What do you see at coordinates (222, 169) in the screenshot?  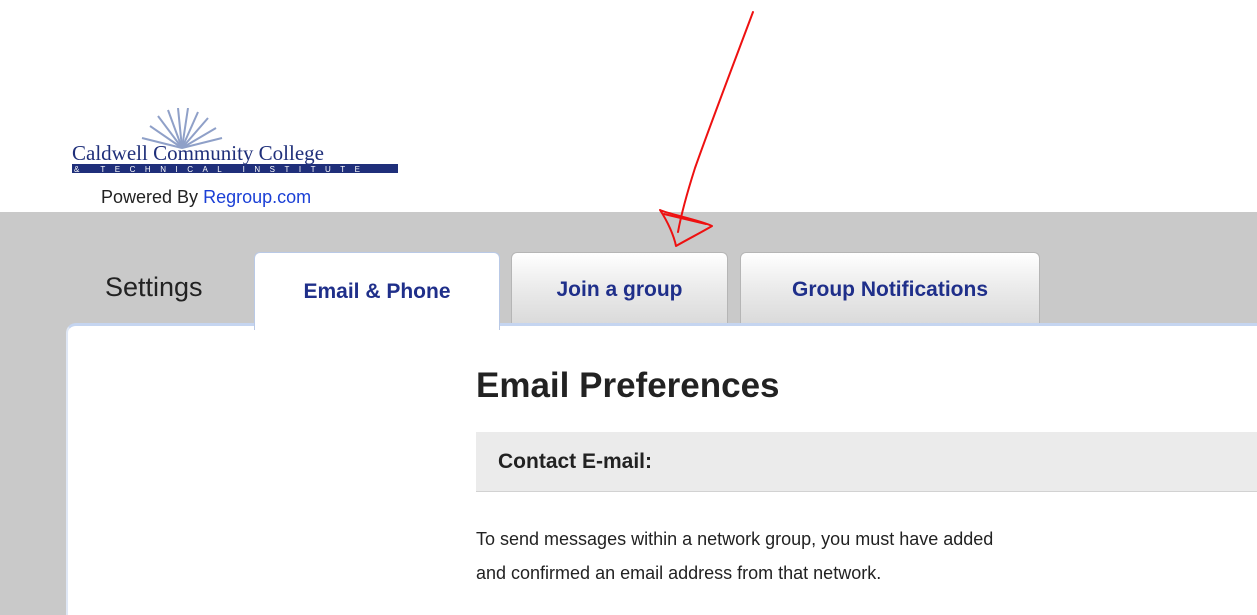 I see `institute-text: & TECHNICAL INSTITUTE` at bounding box center [222, 169].